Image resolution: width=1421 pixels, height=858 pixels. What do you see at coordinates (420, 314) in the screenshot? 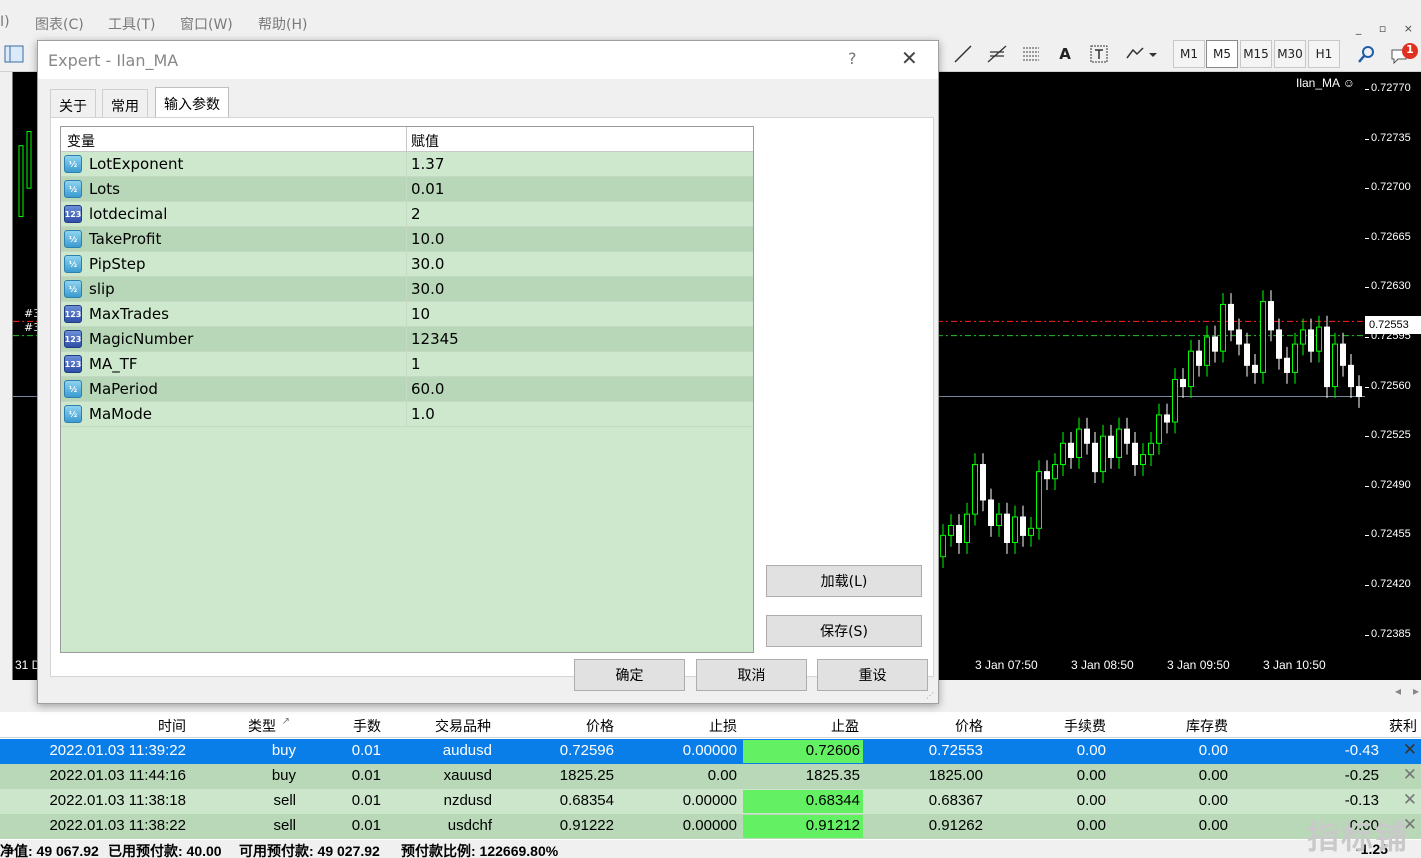
I see `param-value: 10` at bounding box center [420, 314].